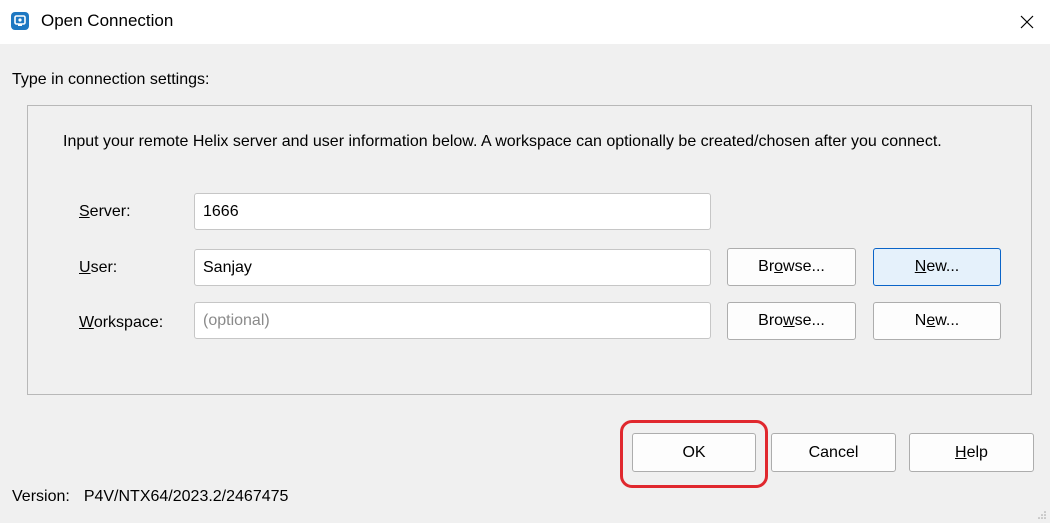  I want to click on user-input: Sanjay, so click(452, 267).